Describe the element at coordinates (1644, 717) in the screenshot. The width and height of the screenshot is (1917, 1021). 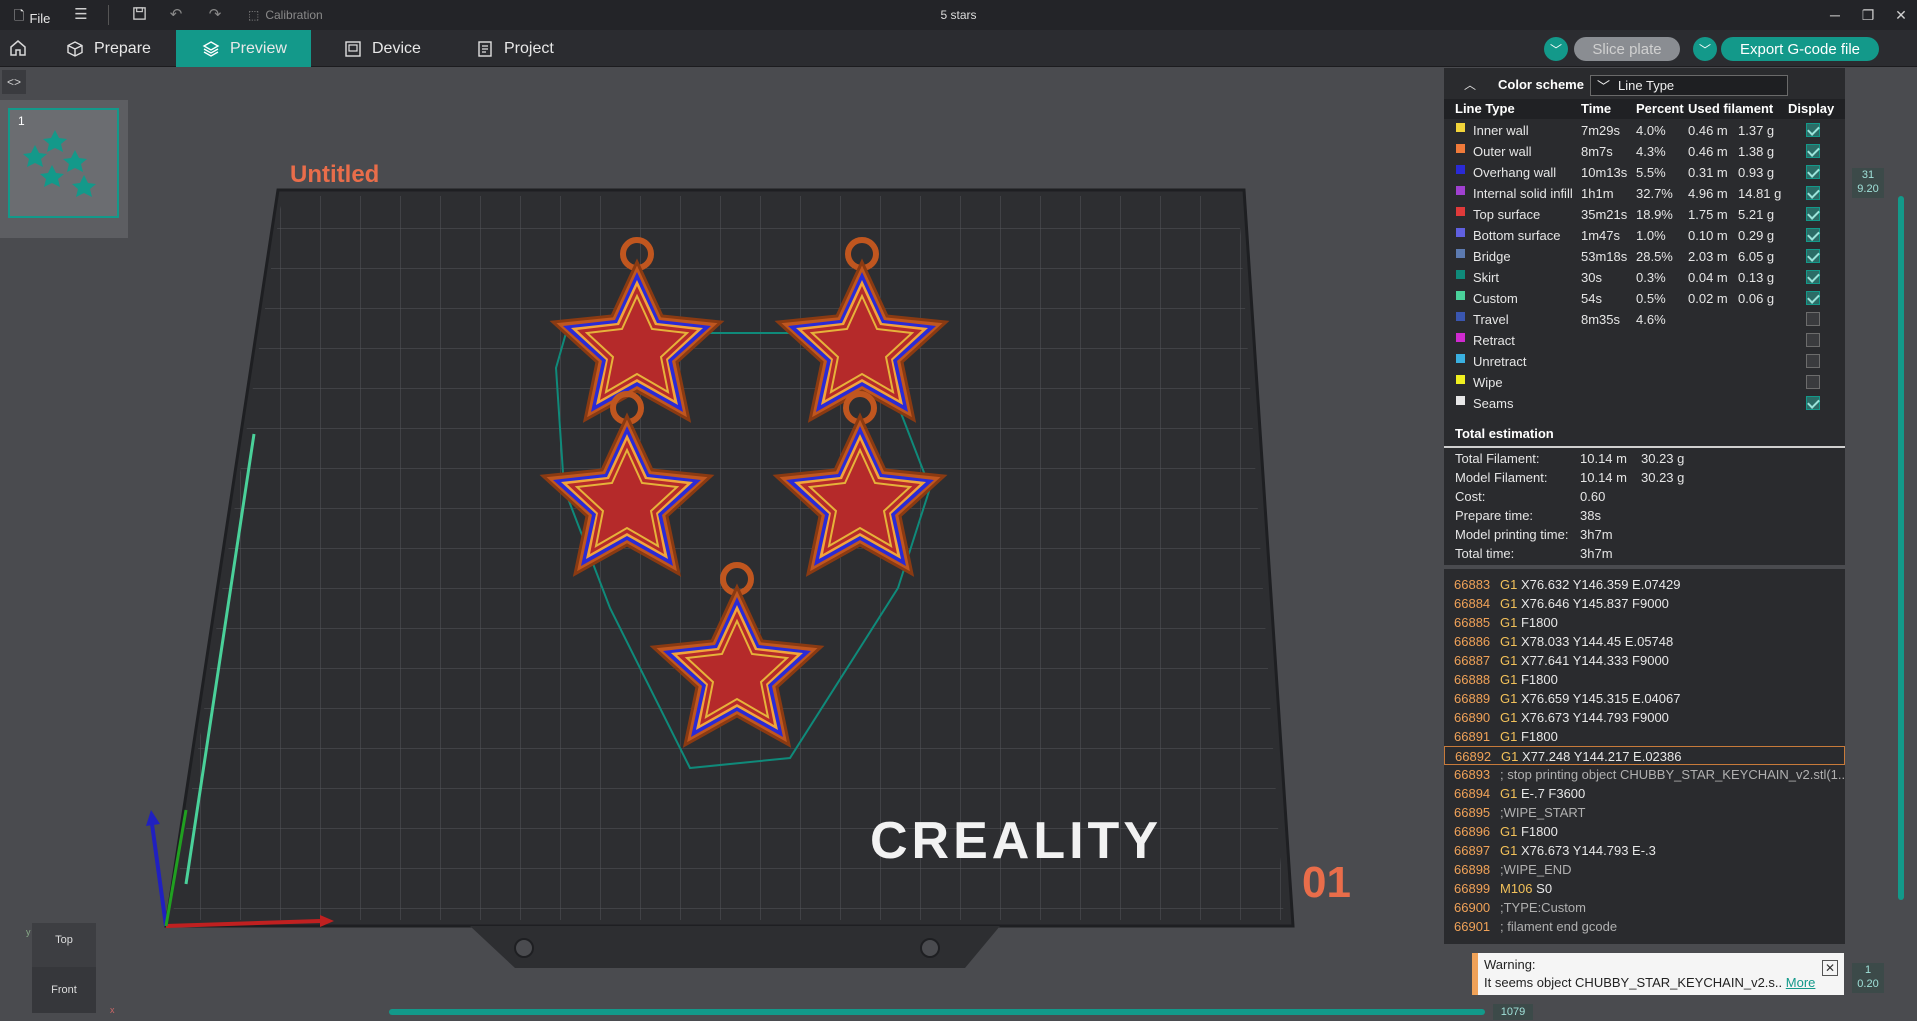
I see `gcode-line: 66890 G1 X76.673 Y144.793 F9000` at that location.